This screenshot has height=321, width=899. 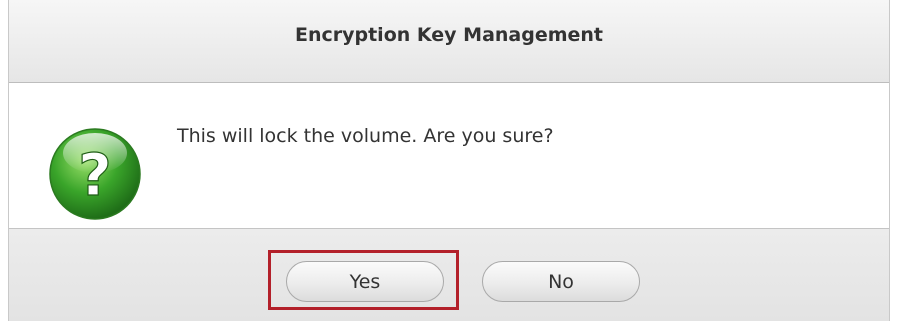 I want to click on dialog-message: This will lock the volume. Are you sure?, so click(x=365, y=136).